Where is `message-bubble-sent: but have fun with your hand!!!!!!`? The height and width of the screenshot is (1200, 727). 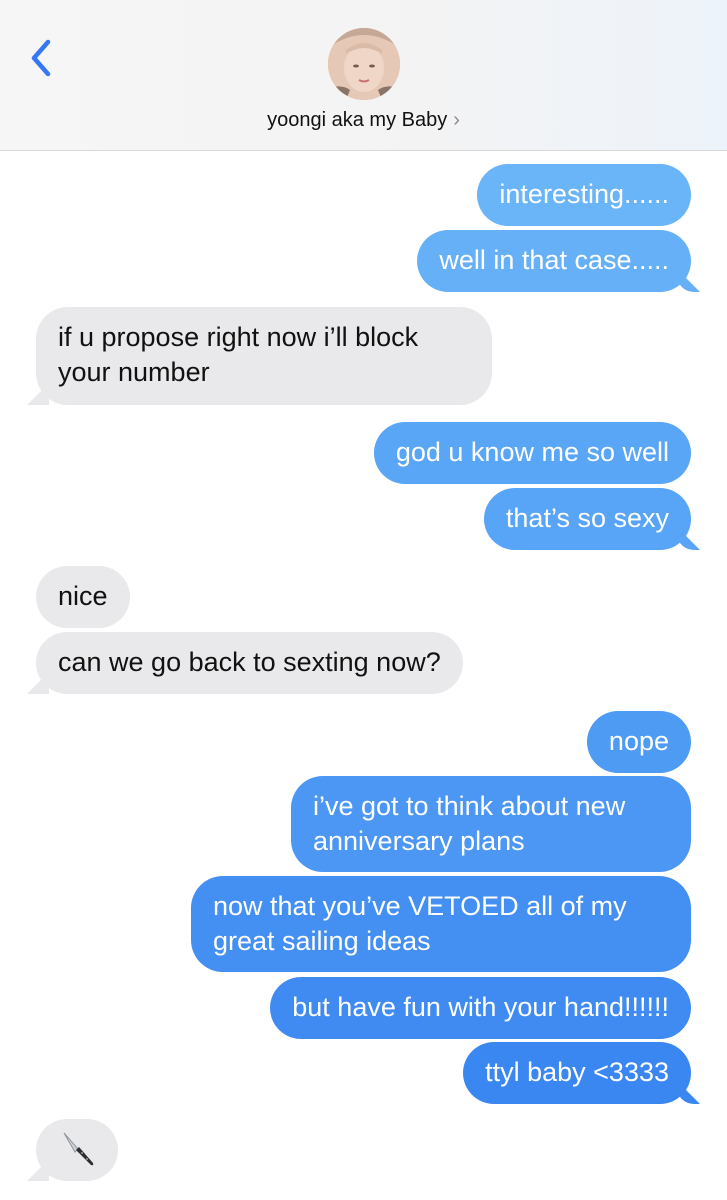 message-bubble-sent: but have fun with your hand!!!!!! is located at coordinates (480, 1008).